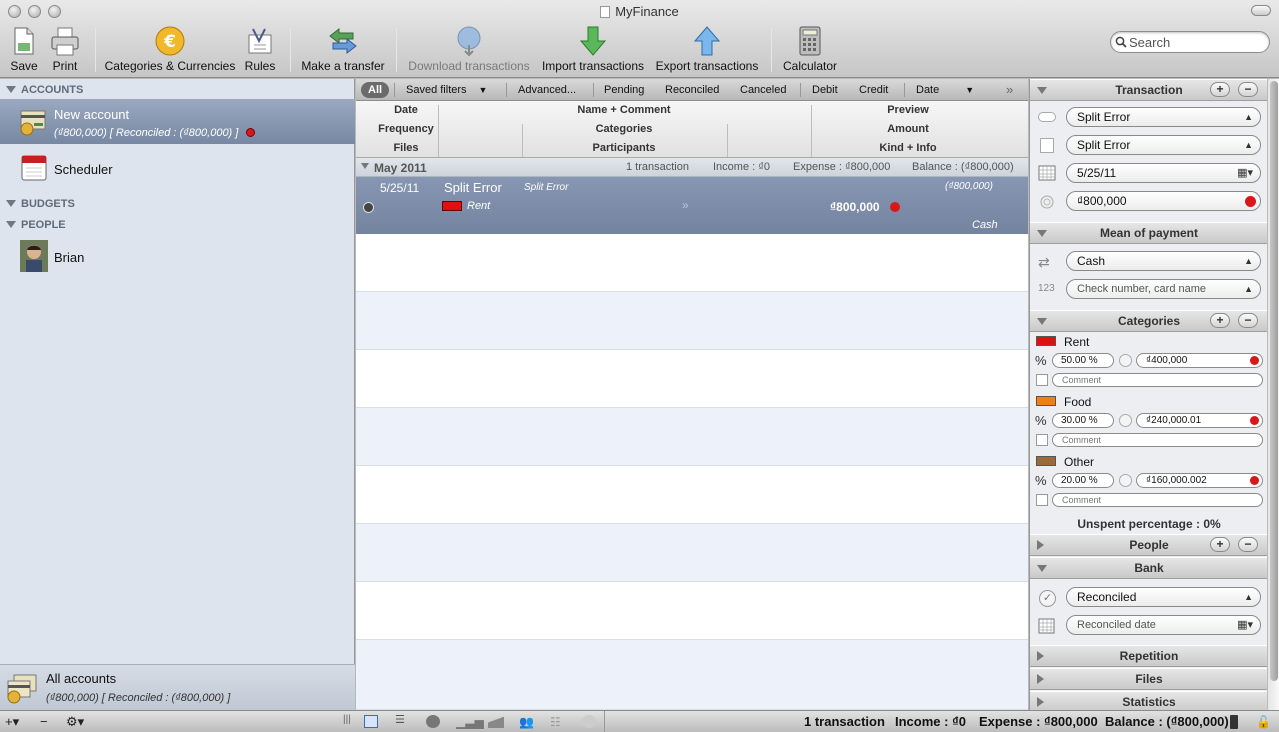 This screenshot has width=1279, height=732. I want to click on toolbar-toggle-button, so click(1261, 10).